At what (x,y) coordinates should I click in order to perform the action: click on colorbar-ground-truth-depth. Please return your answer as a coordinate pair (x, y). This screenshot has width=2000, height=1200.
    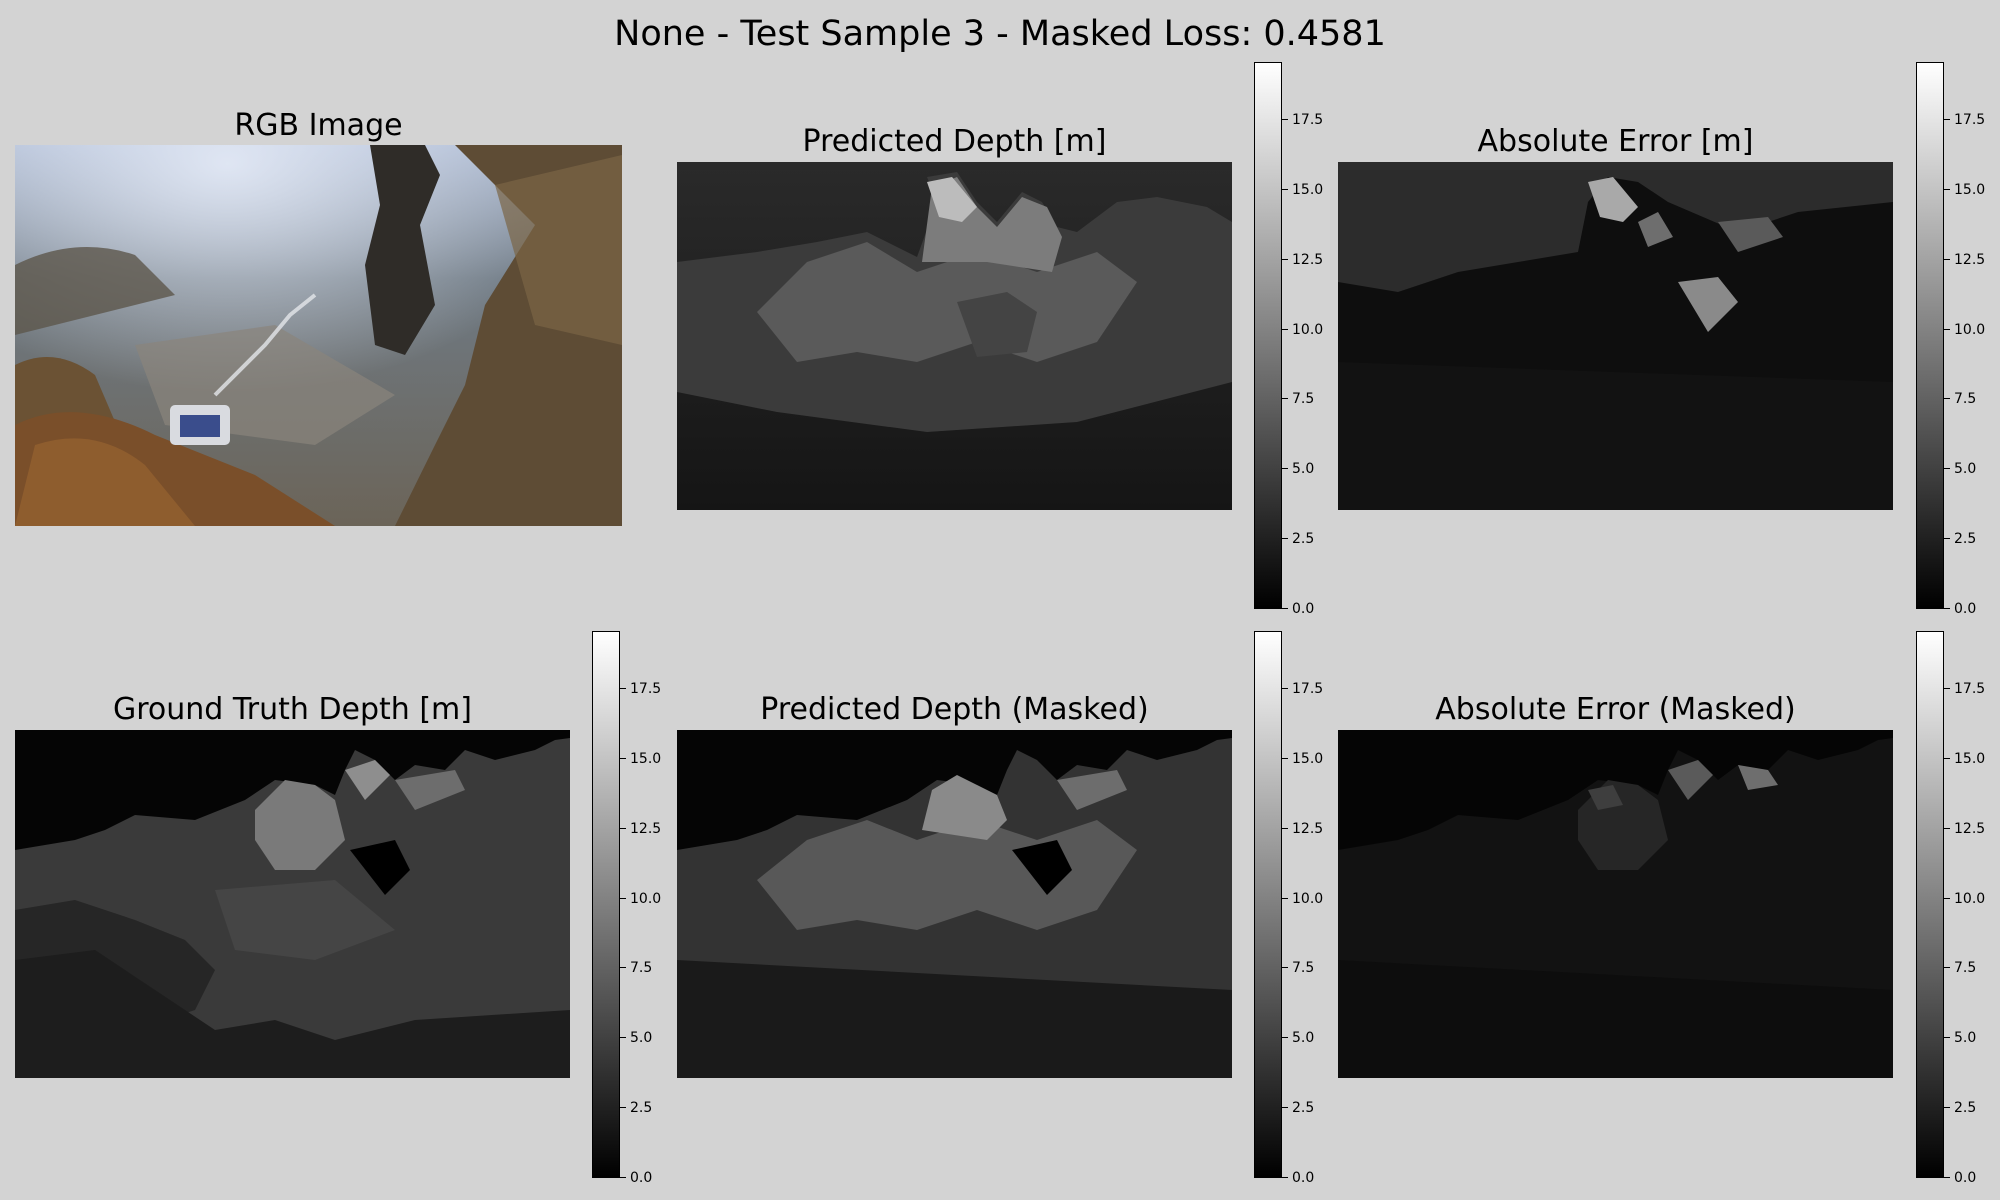
    Looking at the image, I should click on (606, 904).